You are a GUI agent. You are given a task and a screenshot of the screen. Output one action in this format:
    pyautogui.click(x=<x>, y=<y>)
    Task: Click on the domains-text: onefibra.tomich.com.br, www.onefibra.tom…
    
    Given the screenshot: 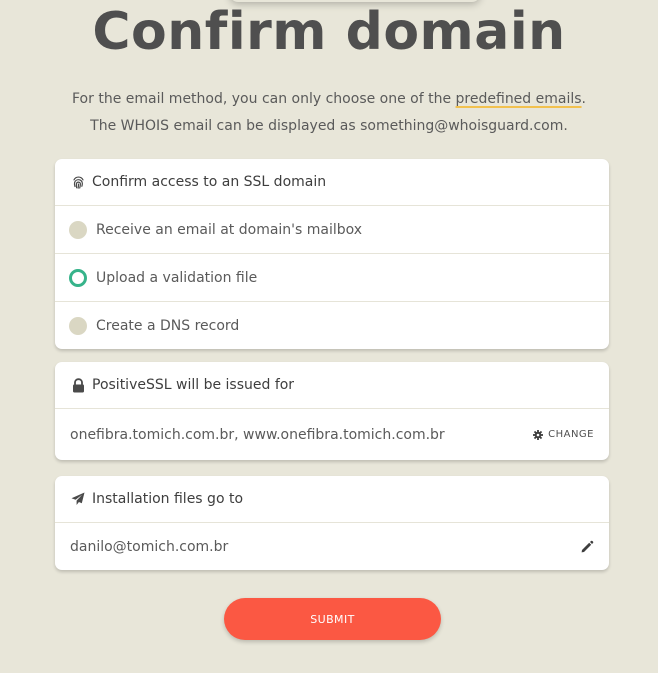 What is the action you would take?
    pyautogui.click(x=257, y=434)
    